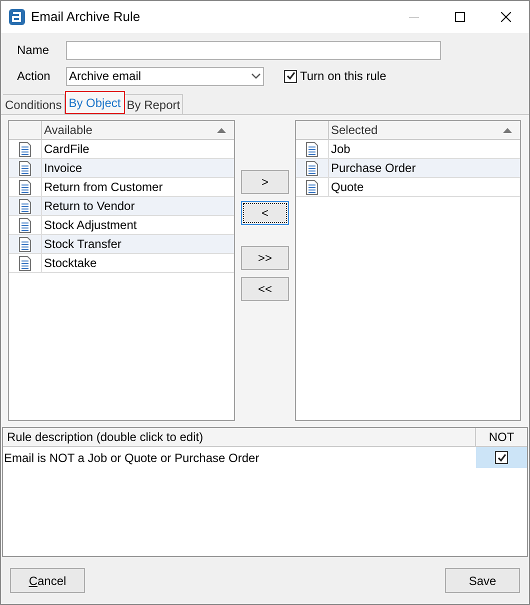 This screenshot has width=530, height=605. What do you see at coordinates (265, 289) in the screenshot?
I see `move-button: <<` at bounding box center [265, 289].